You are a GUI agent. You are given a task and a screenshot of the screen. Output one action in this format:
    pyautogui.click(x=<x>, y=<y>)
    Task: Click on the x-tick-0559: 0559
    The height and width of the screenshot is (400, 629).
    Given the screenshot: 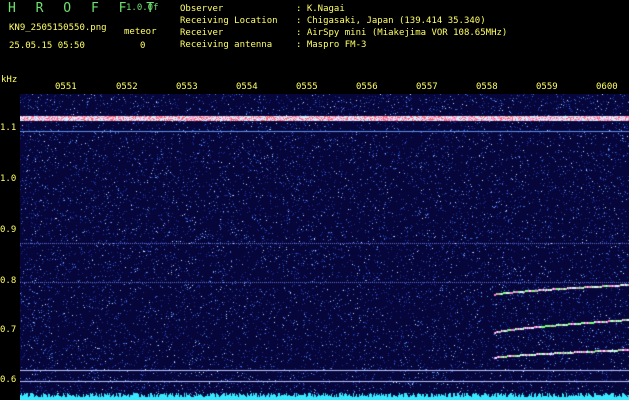 What is the action you would take?
    pyautogui.click(x=547, y=87)
    